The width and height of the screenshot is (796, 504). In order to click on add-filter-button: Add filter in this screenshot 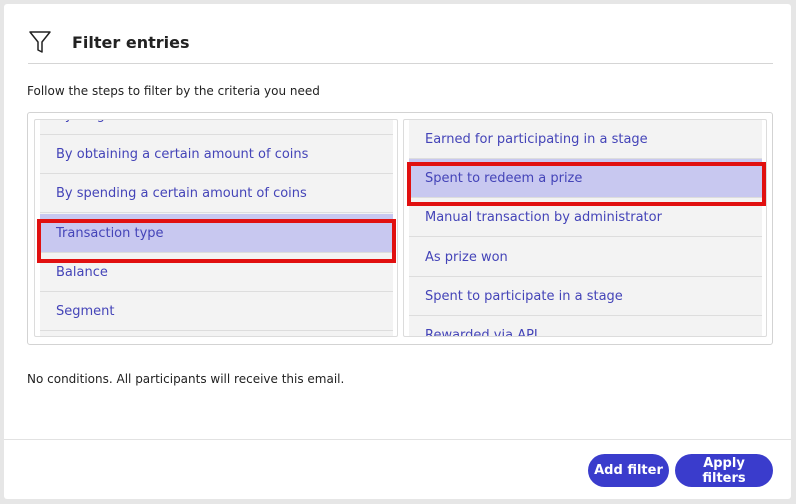, I will do `click(628, 470)`.